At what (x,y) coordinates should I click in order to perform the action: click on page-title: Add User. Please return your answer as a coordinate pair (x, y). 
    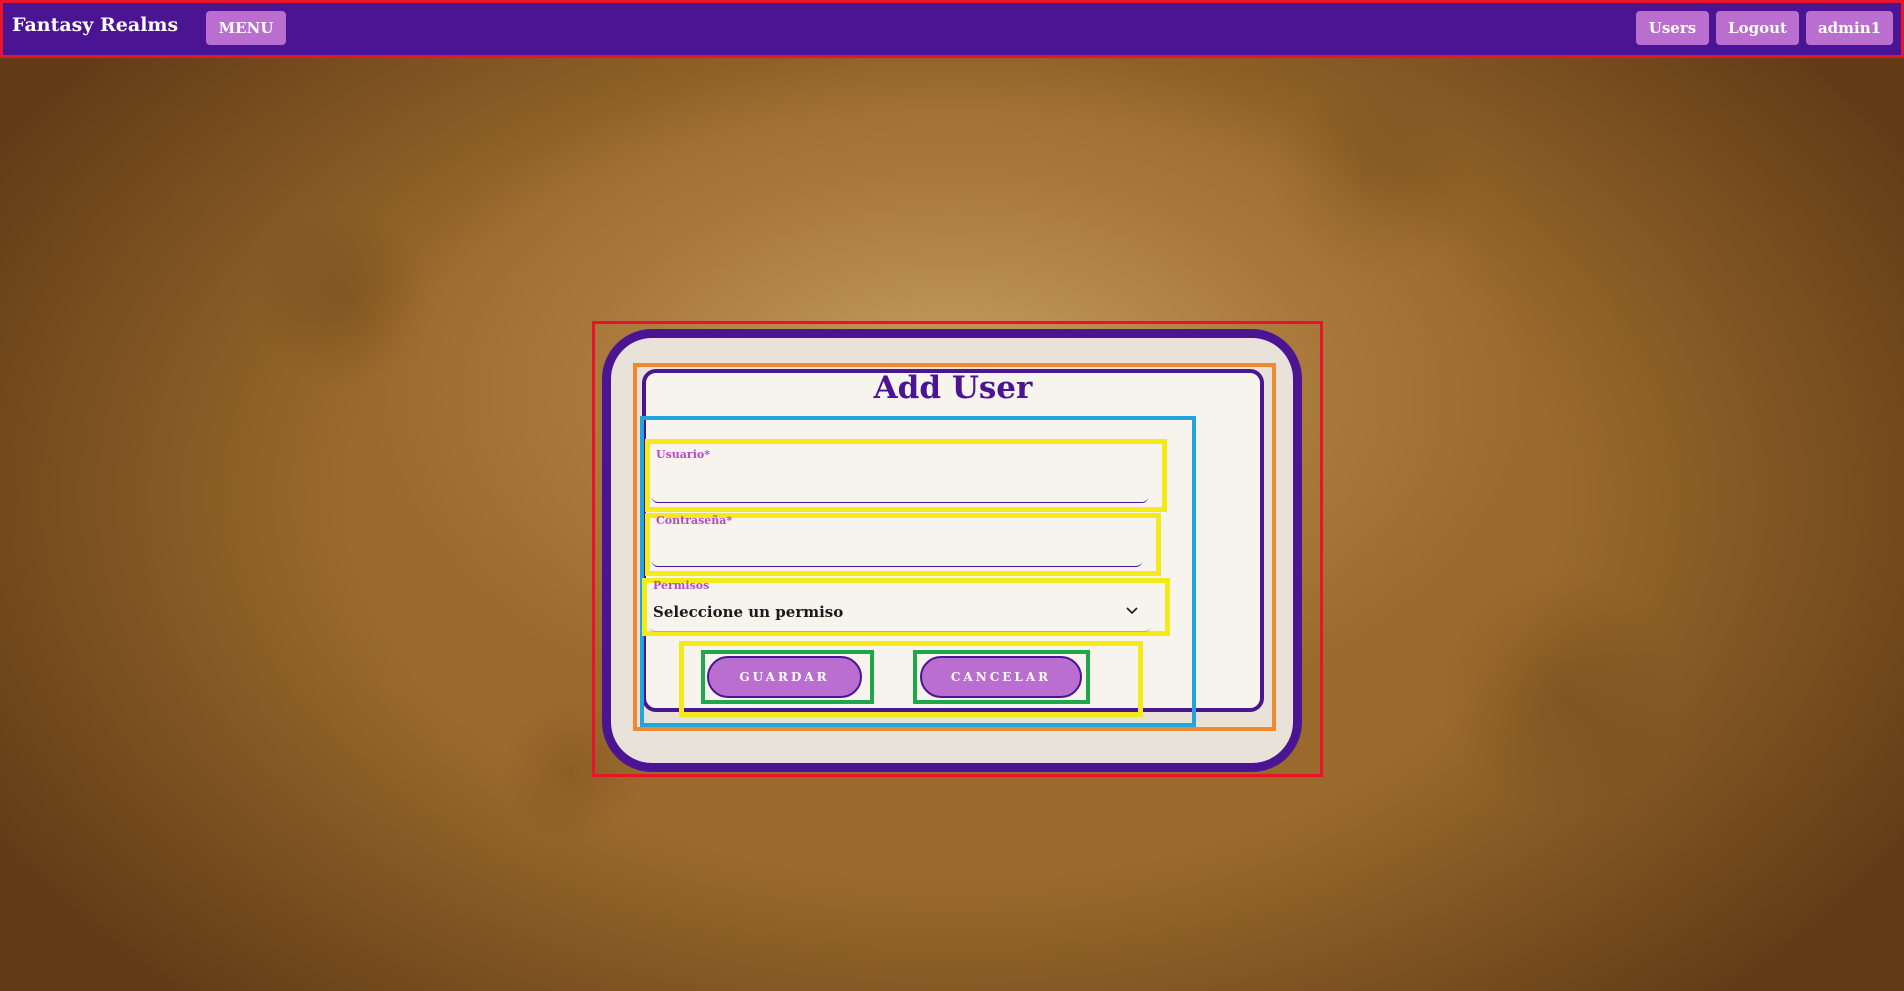
    Looking at the image, I should click on (953, 388).